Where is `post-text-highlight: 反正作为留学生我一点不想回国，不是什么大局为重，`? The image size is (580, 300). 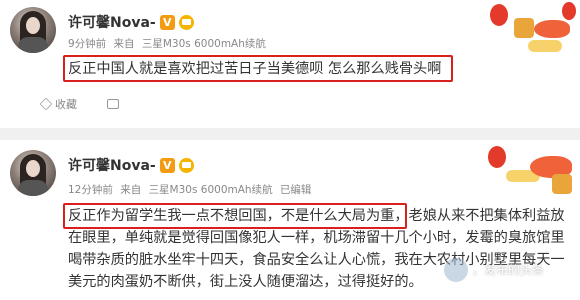
post-text-highlight: 反正作为留学生我一点不想回国，不是什么大局为重， is located at coordinates (238, 216).